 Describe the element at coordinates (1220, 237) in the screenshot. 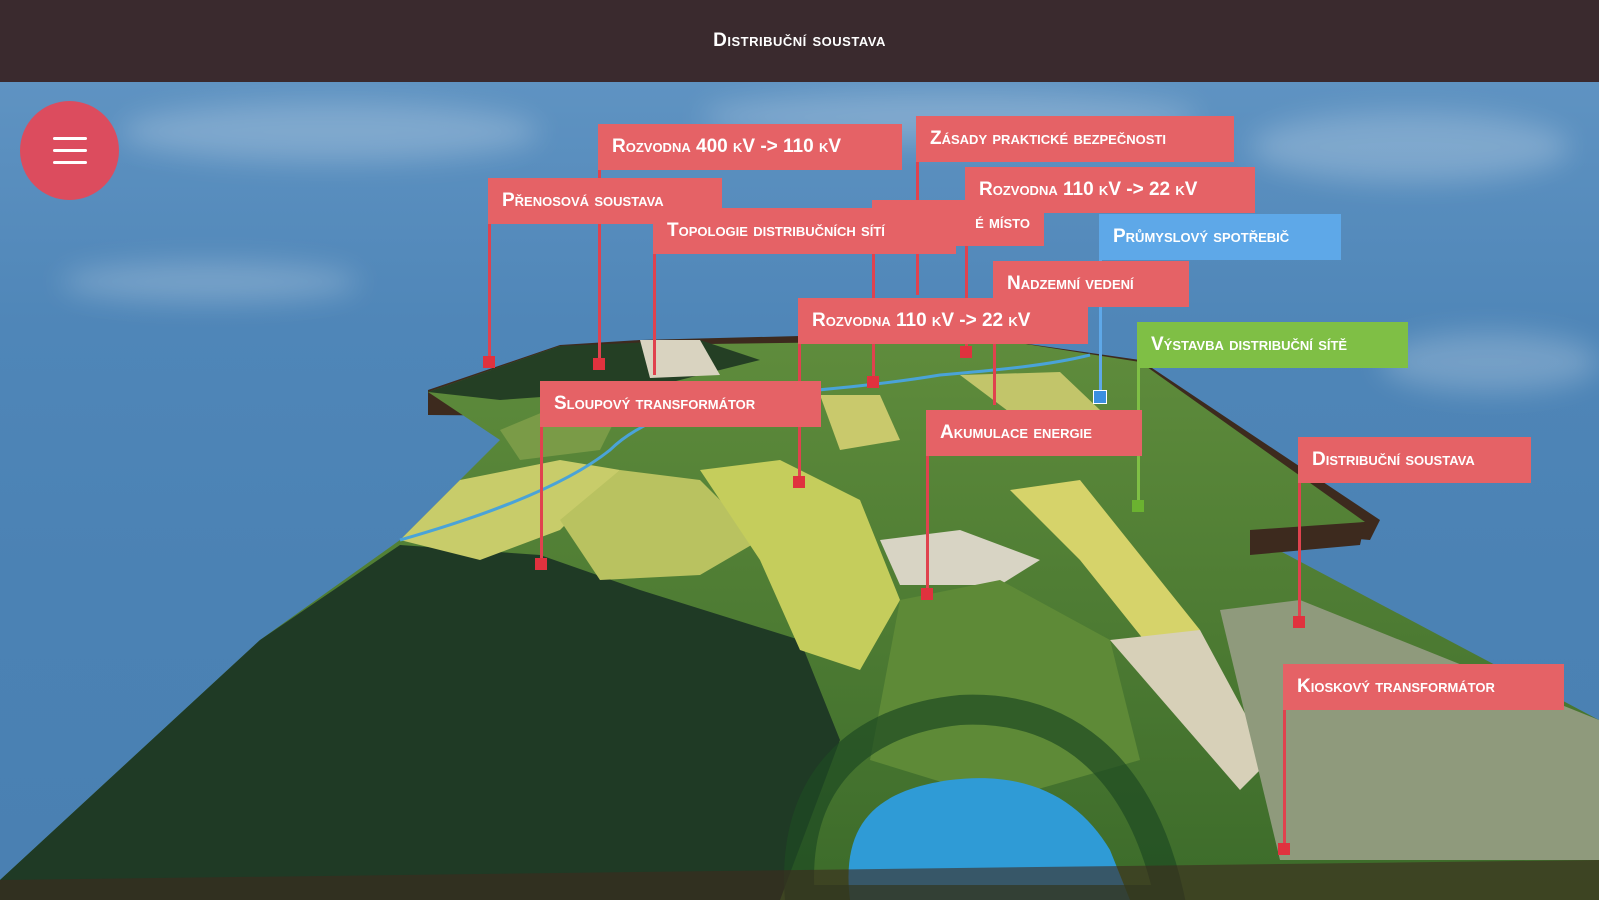

I see `hotspot-prumyslovy-spotrebic: Průmyslový spotřebič` at that location.